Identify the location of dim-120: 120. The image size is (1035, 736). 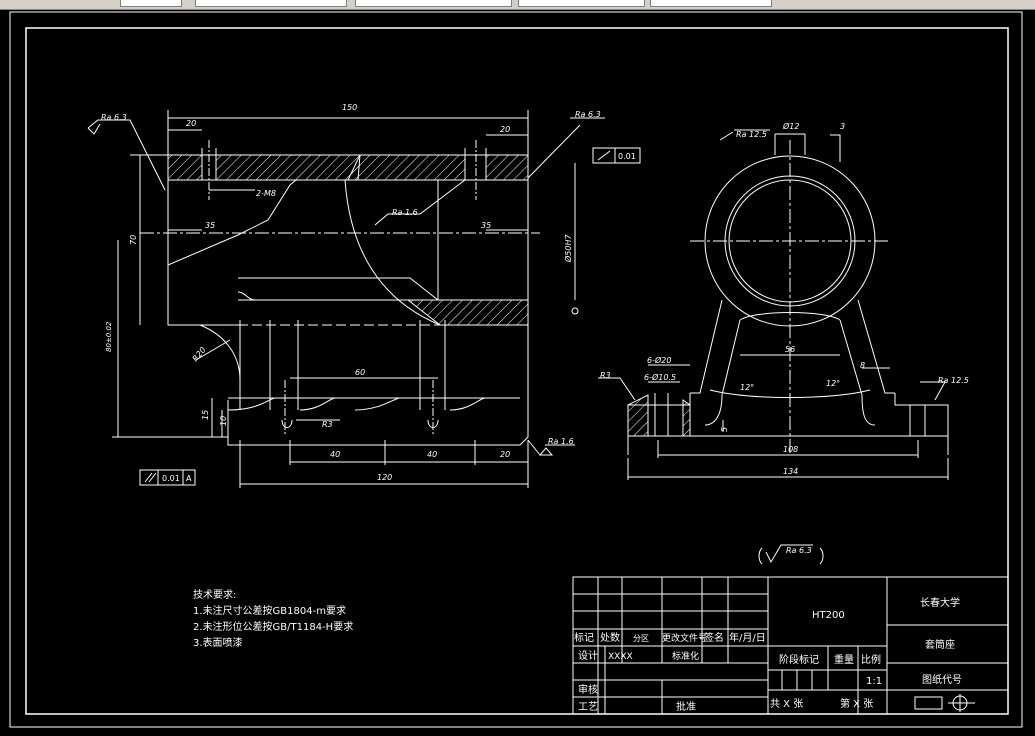
(384, 477).